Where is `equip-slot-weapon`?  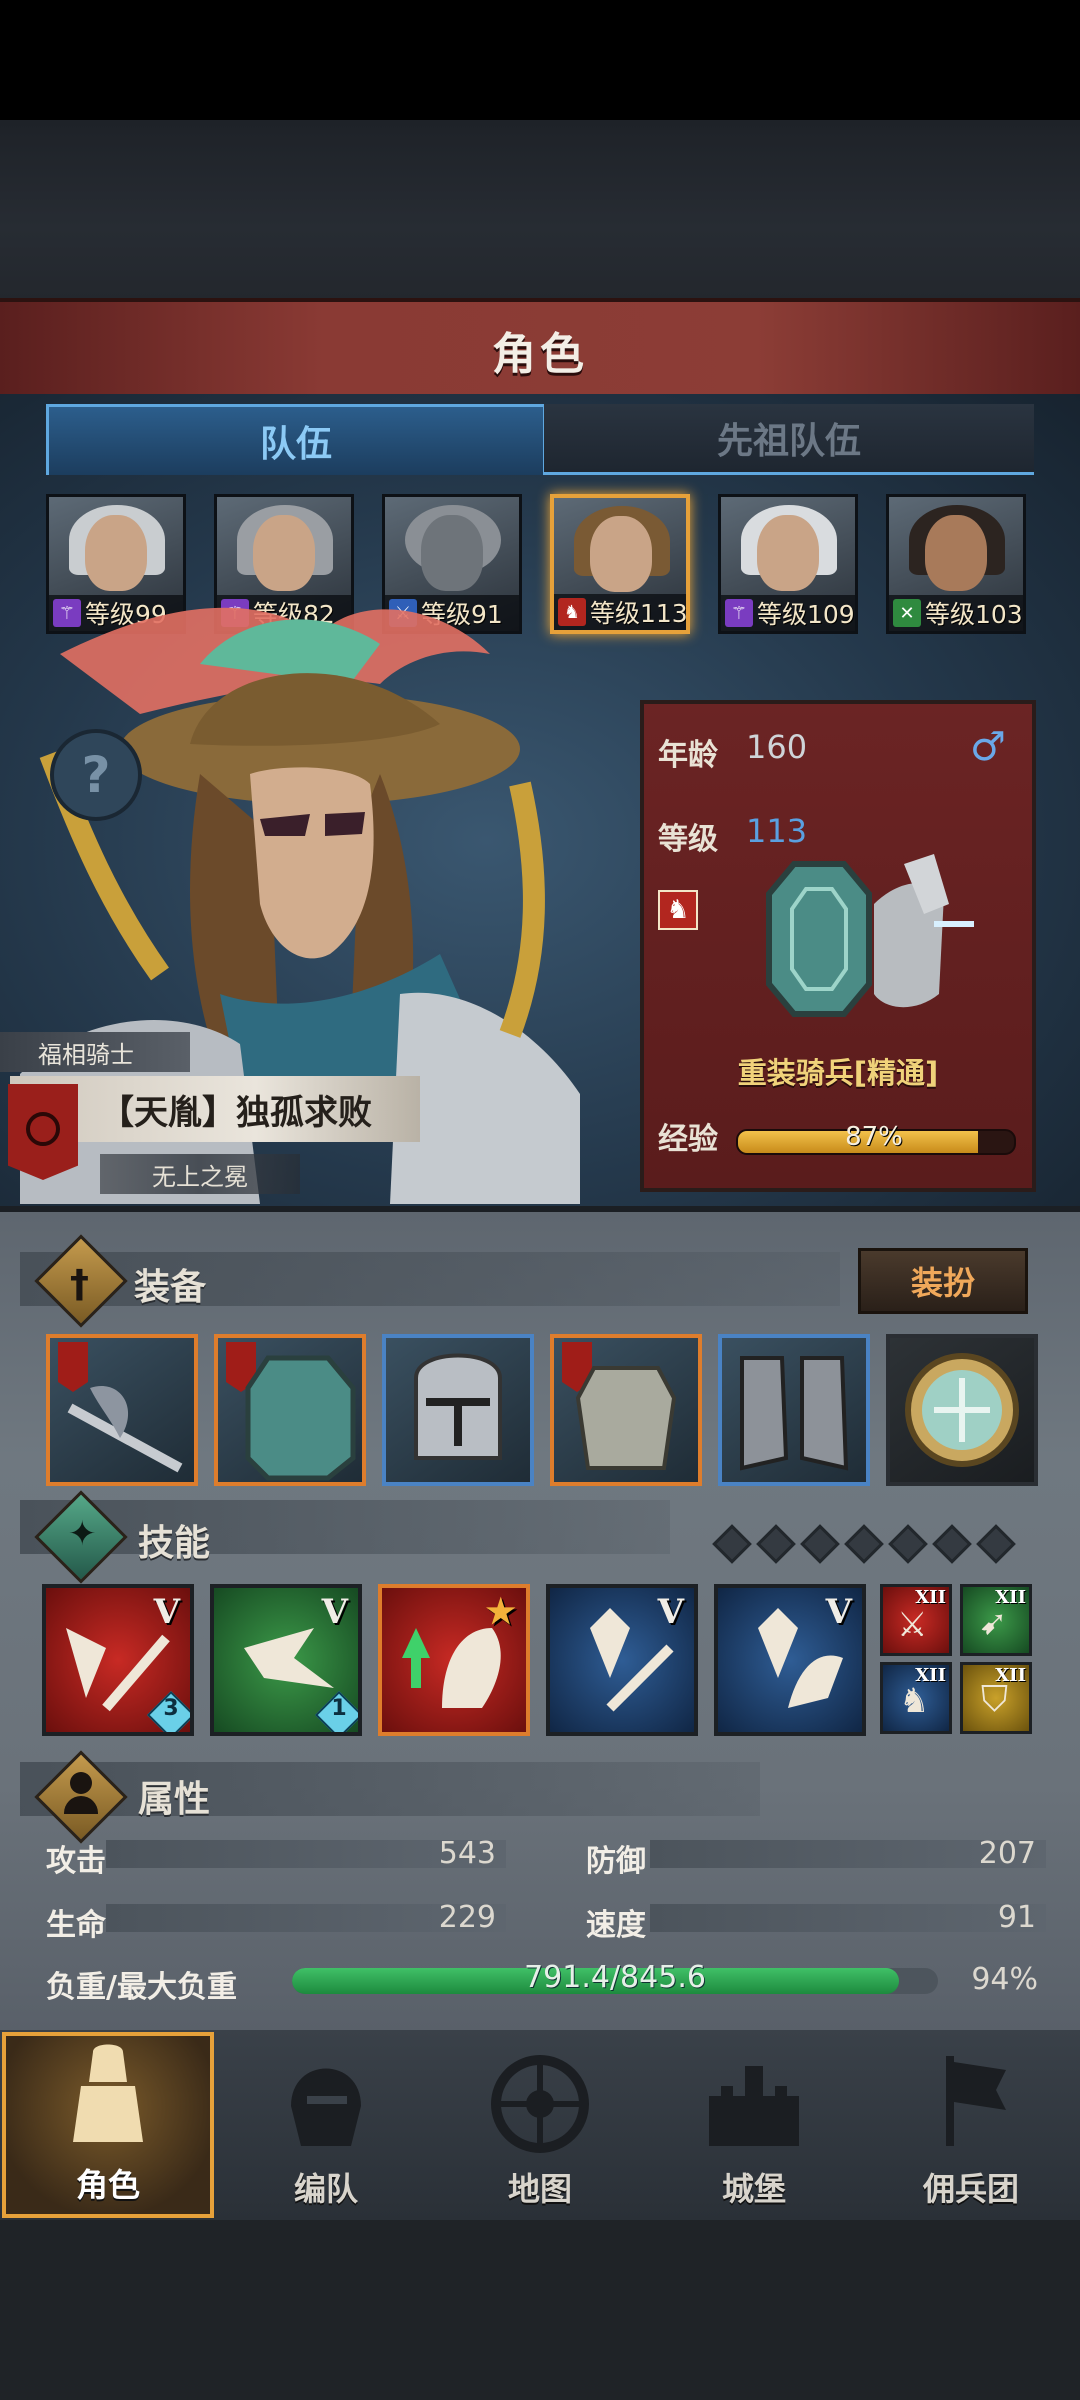
equip-slot-weapon is located at coordinates (122, 1410).